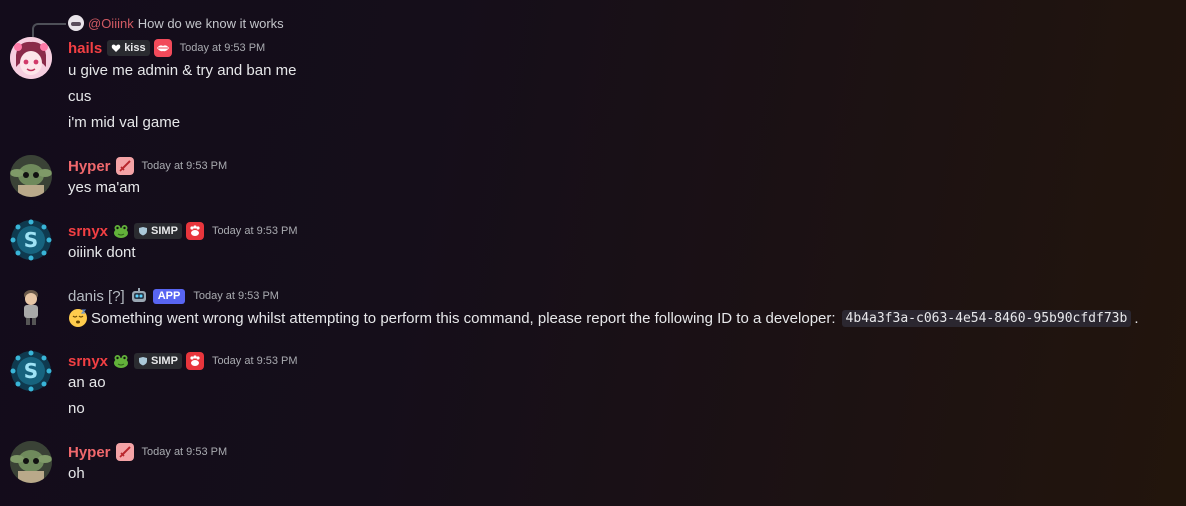  What do you see at coordinates (139, 296) in the screenshot?
I see `robot-icon` at bounding box center [139, 296].